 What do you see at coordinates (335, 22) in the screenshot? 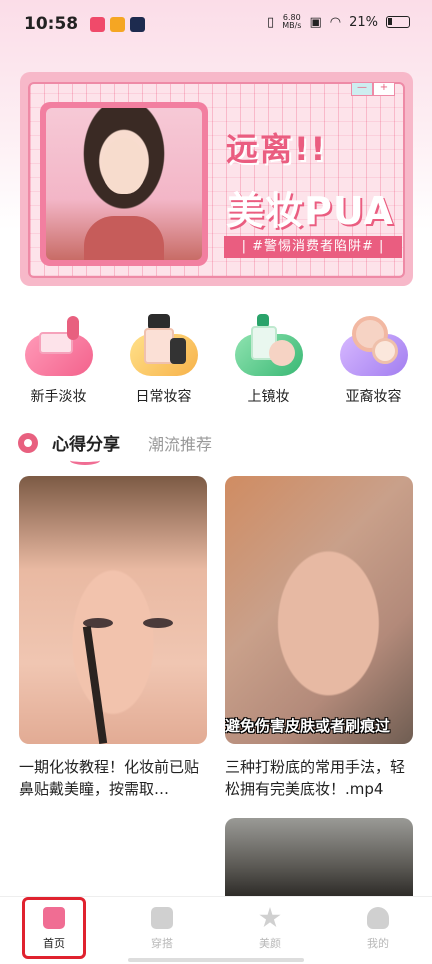
I see `wifi-icon: ◠` at bounding box center [335, 22].